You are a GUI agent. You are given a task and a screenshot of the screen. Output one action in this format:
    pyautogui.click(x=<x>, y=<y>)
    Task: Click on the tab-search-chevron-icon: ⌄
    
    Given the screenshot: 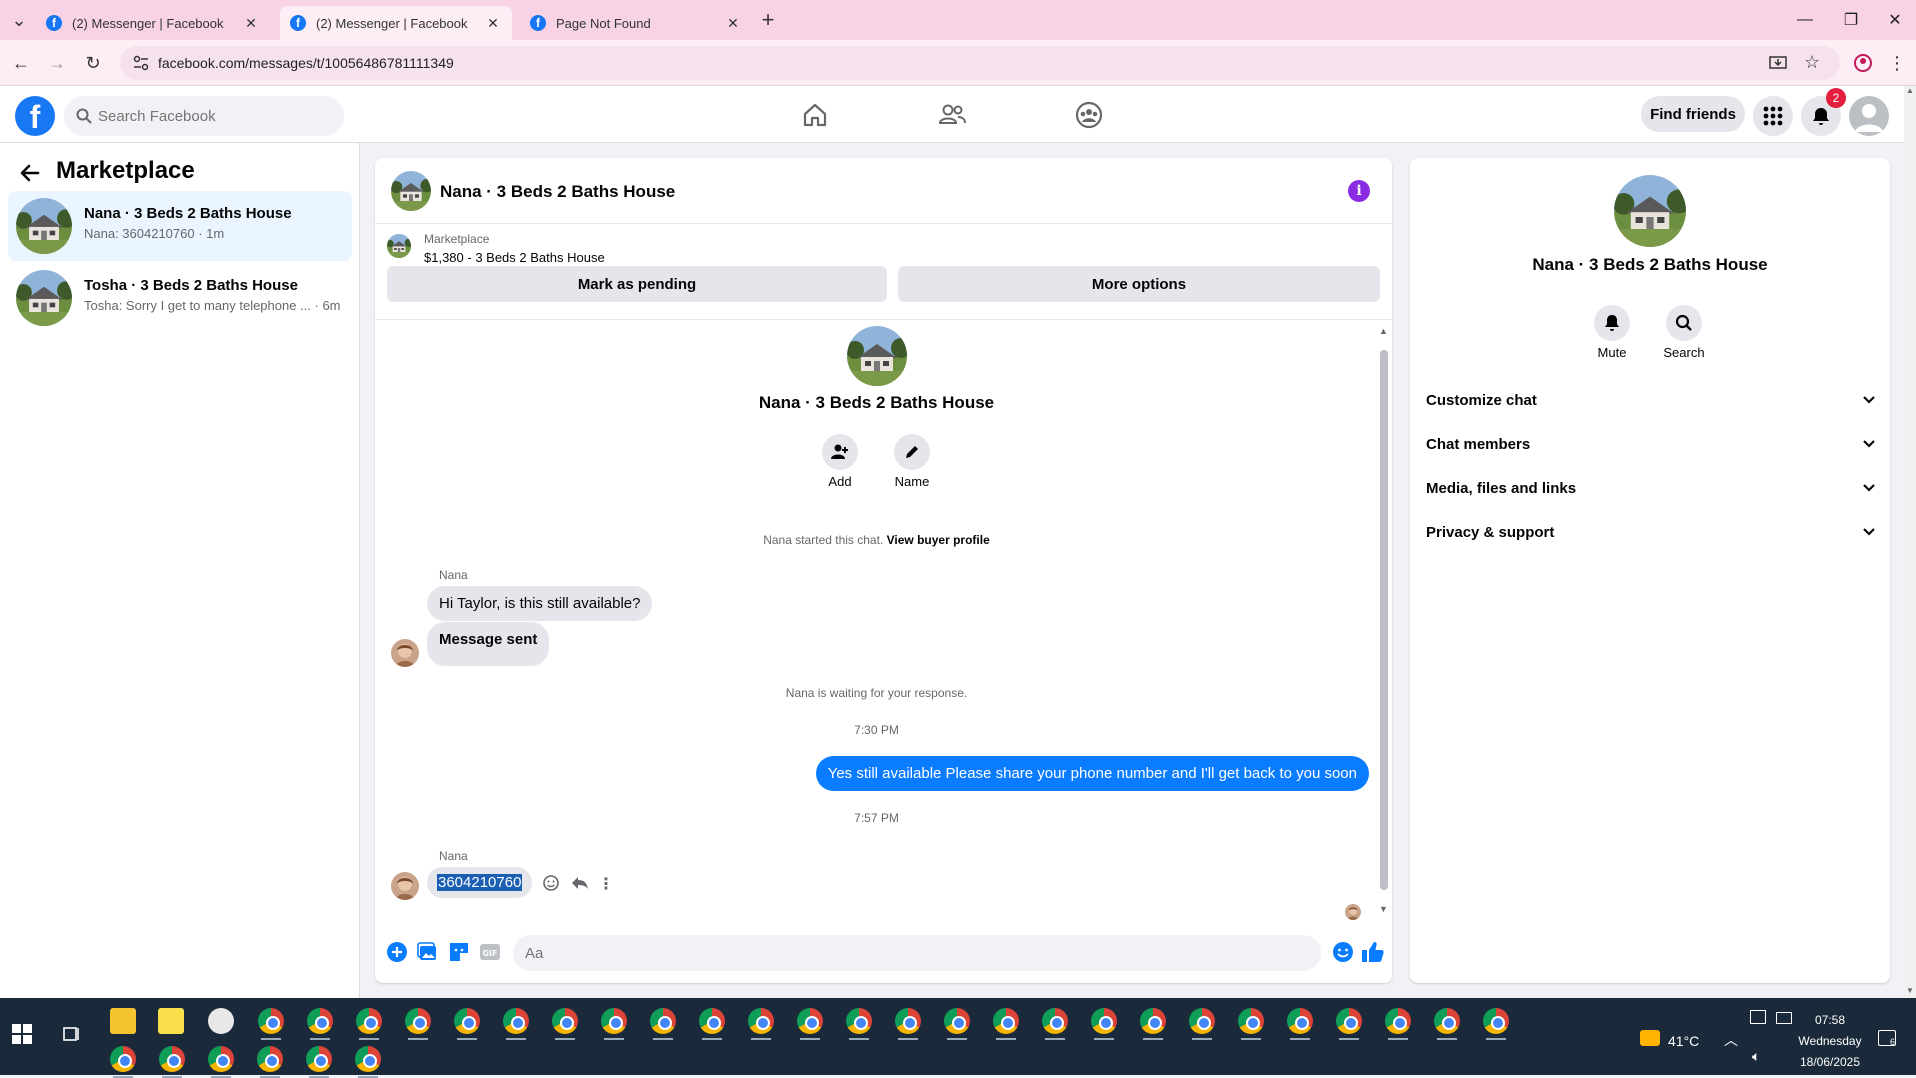 What is the action you would take?
    pyautogui.click(x=19, y=20)
    